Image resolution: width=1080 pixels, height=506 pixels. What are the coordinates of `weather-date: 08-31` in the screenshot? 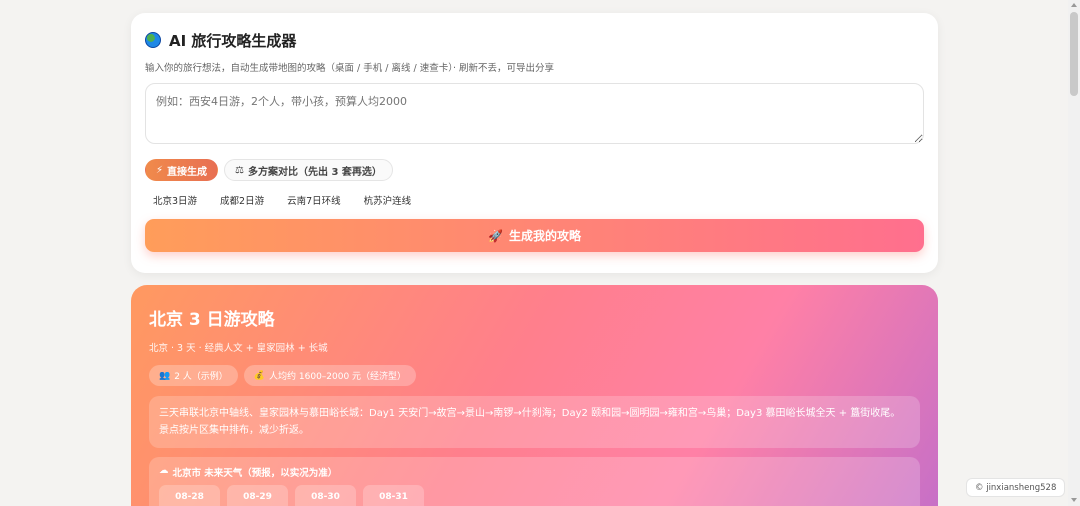 It's located at (393, 497).